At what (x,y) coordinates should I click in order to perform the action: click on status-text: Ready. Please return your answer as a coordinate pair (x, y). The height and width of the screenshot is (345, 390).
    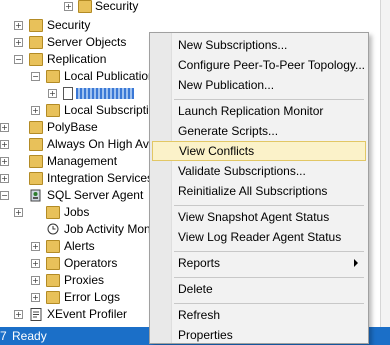
    Looking at the image, I should click on (29, 336).